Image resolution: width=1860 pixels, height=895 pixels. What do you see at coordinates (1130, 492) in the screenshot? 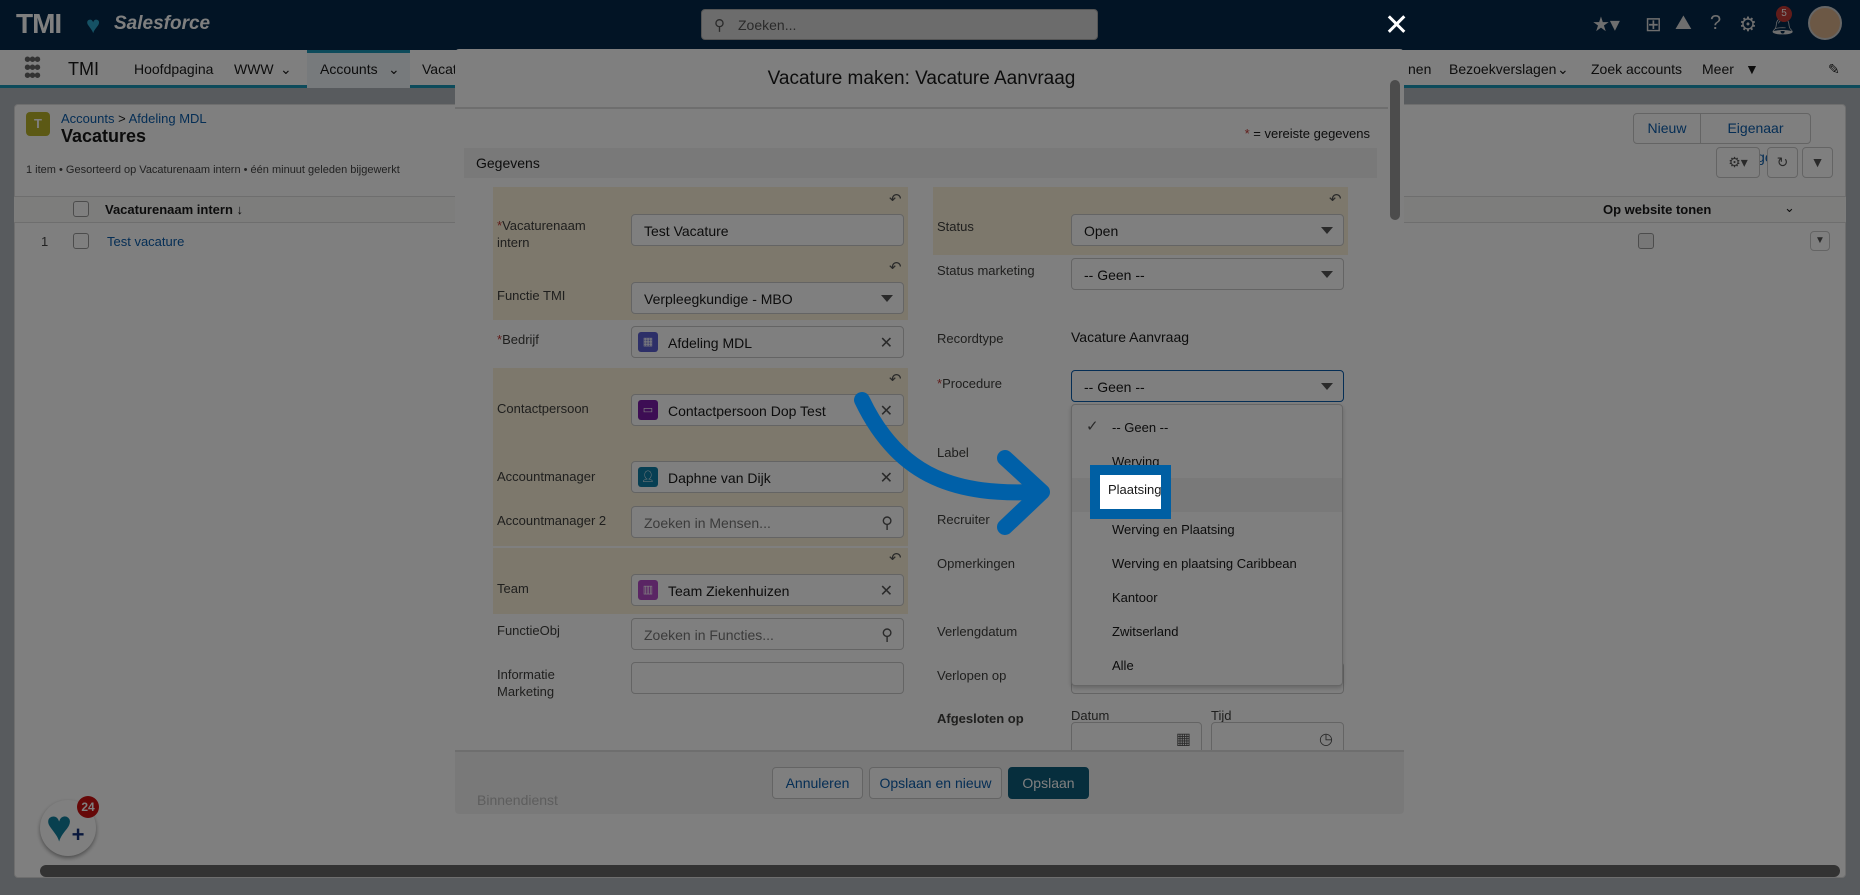
I see `highlighted-option-plaatsing: Plaatsing` at bounding box center [1130, 492].